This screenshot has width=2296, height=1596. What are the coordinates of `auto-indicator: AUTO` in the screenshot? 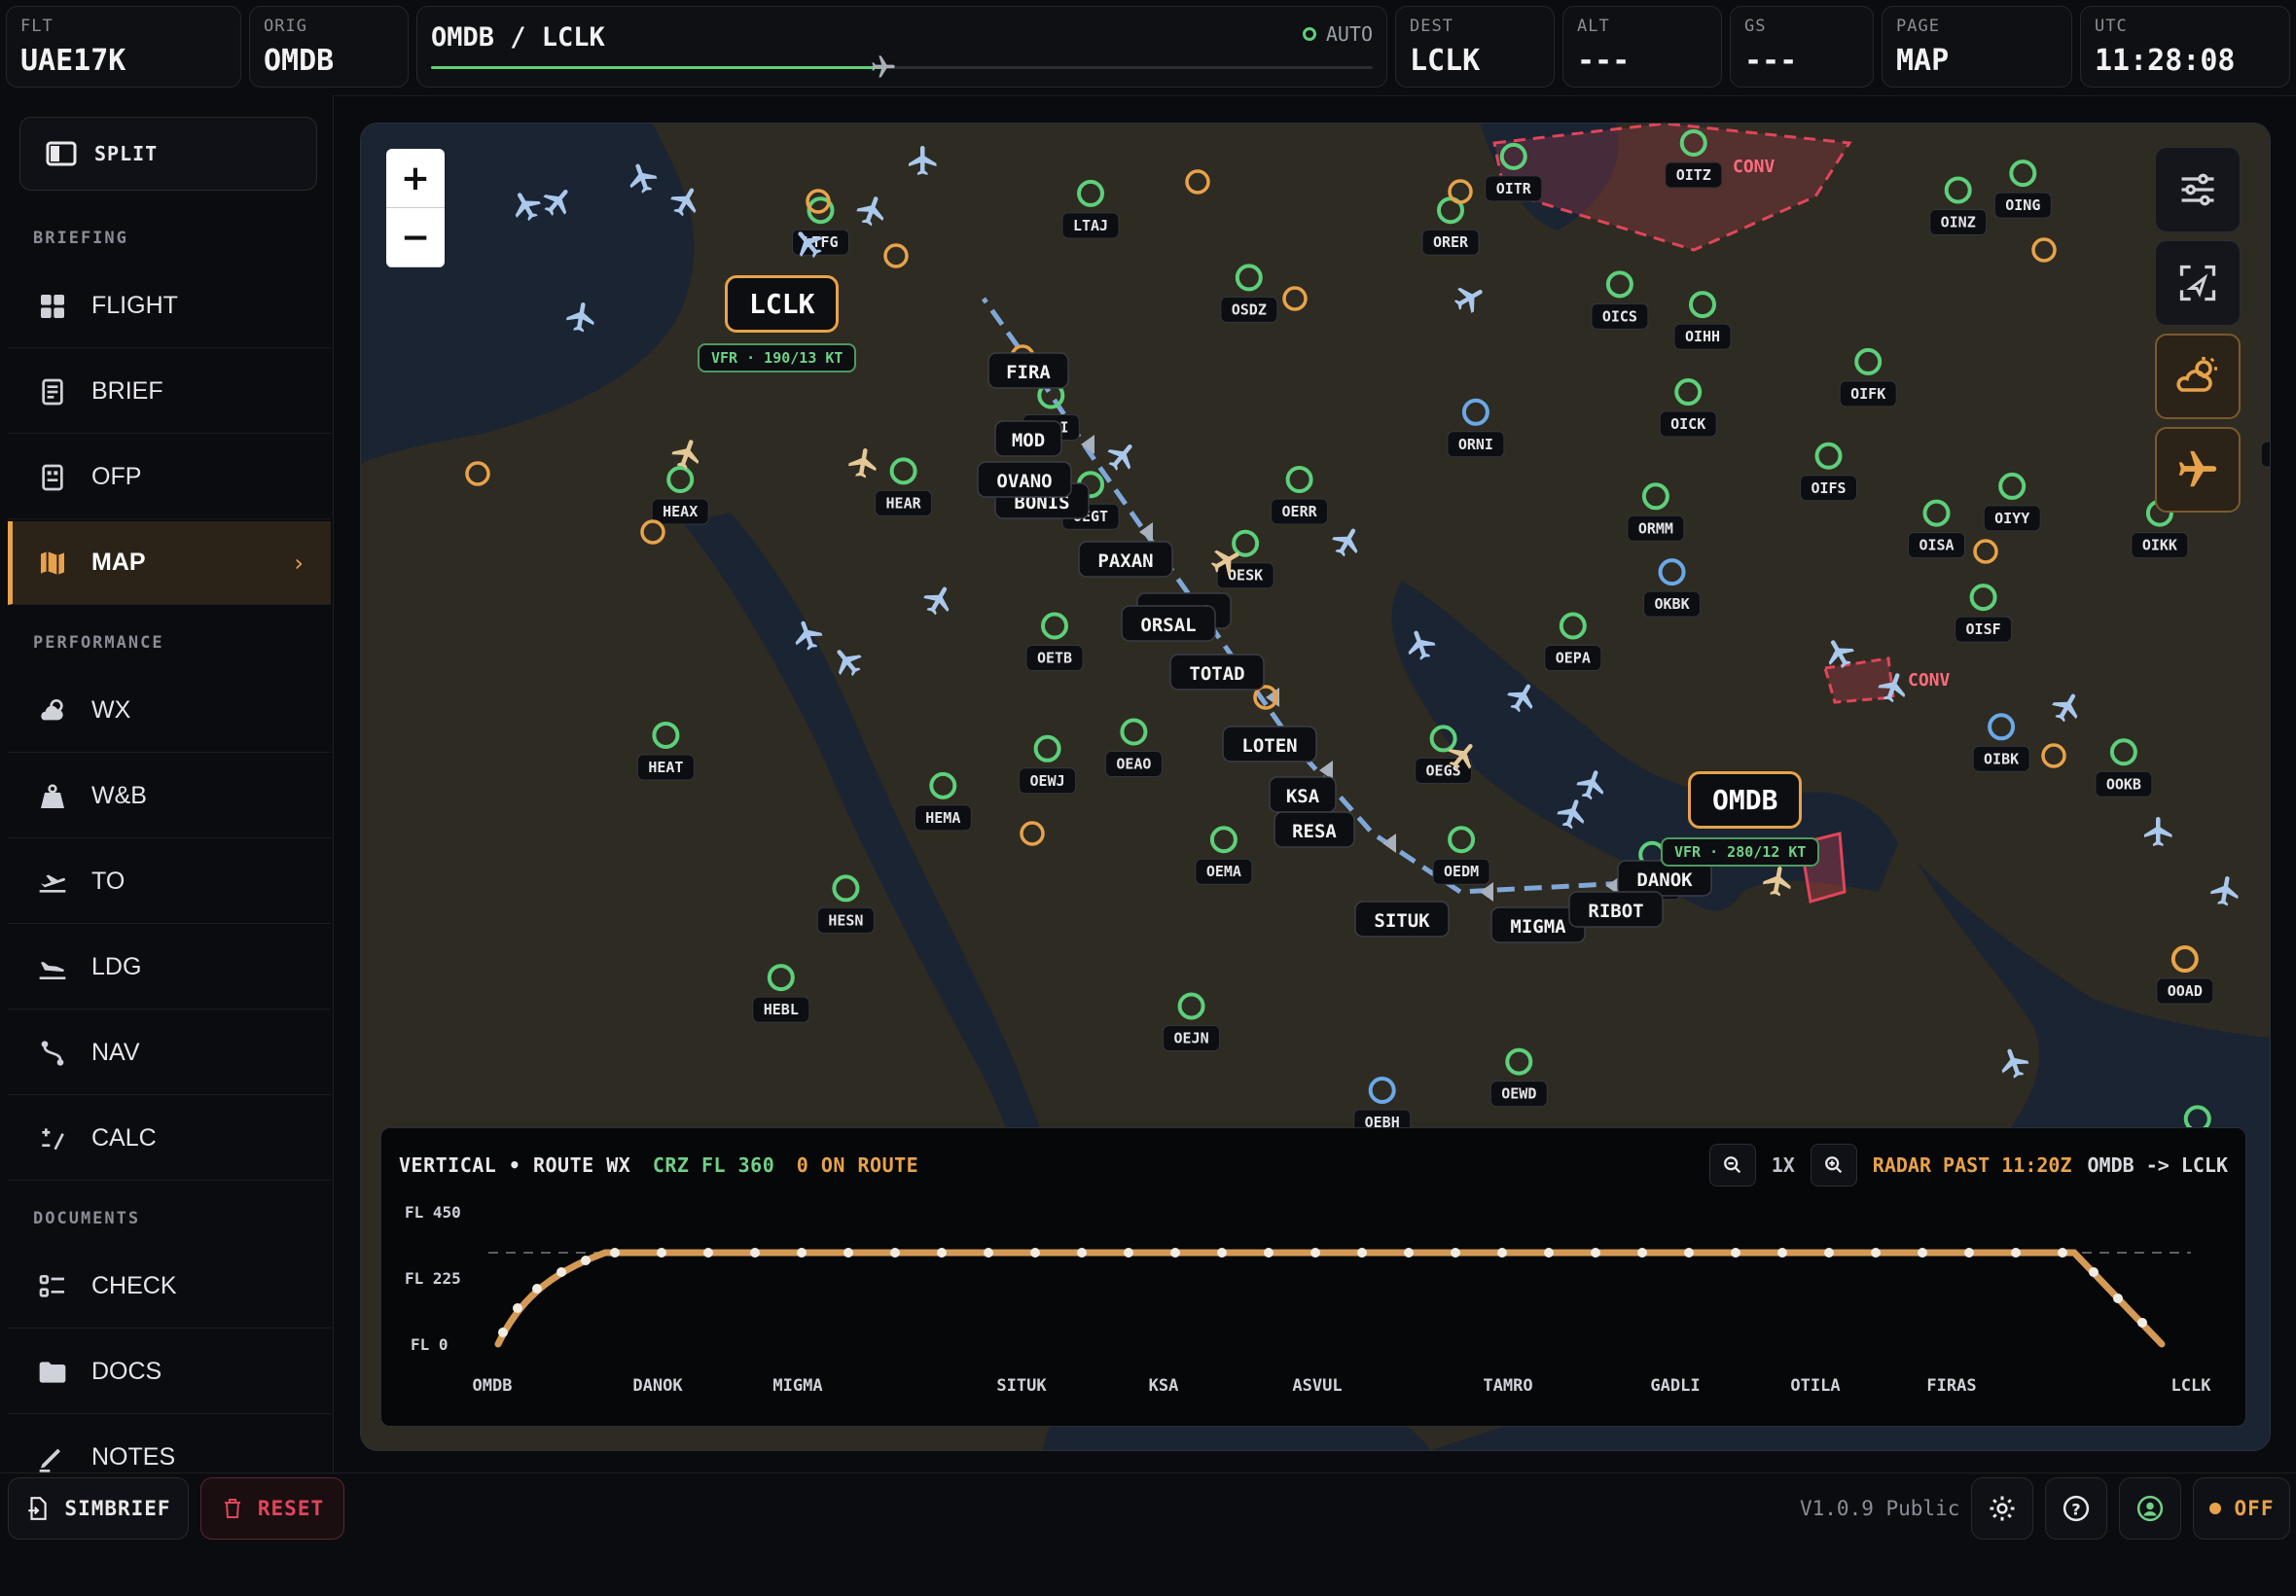 It's located at (1337, 34).